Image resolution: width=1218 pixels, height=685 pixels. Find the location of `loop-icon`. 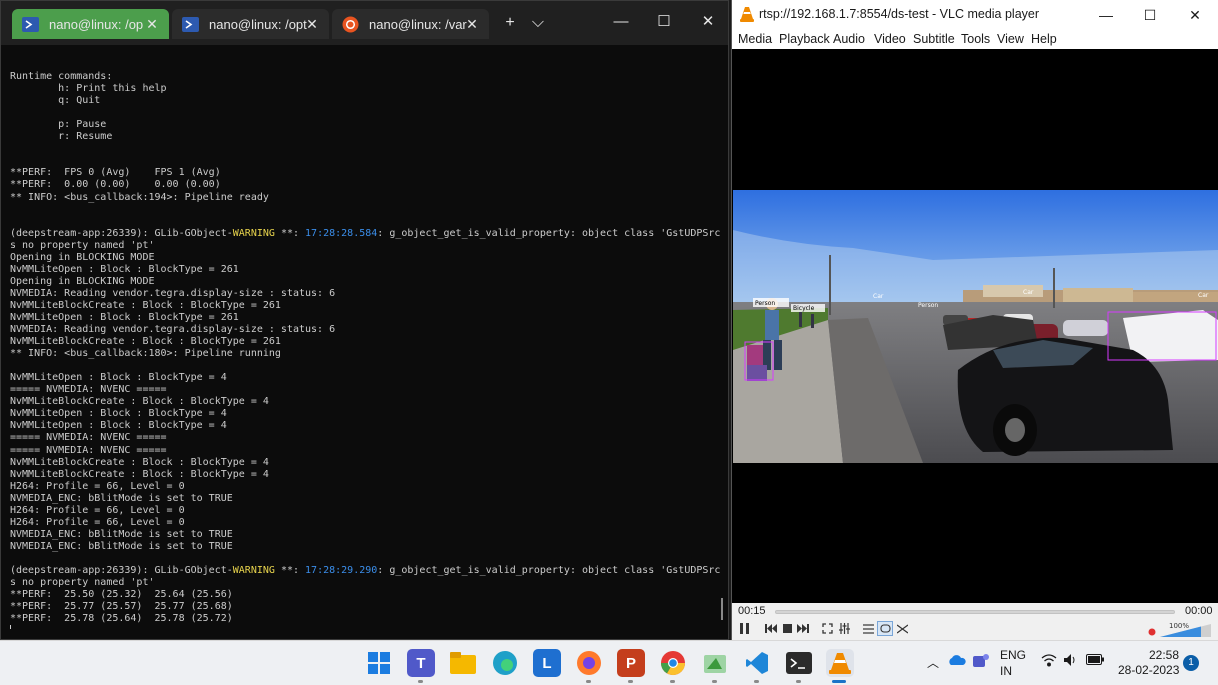

loop-icon is located at coordinates (885, 628).